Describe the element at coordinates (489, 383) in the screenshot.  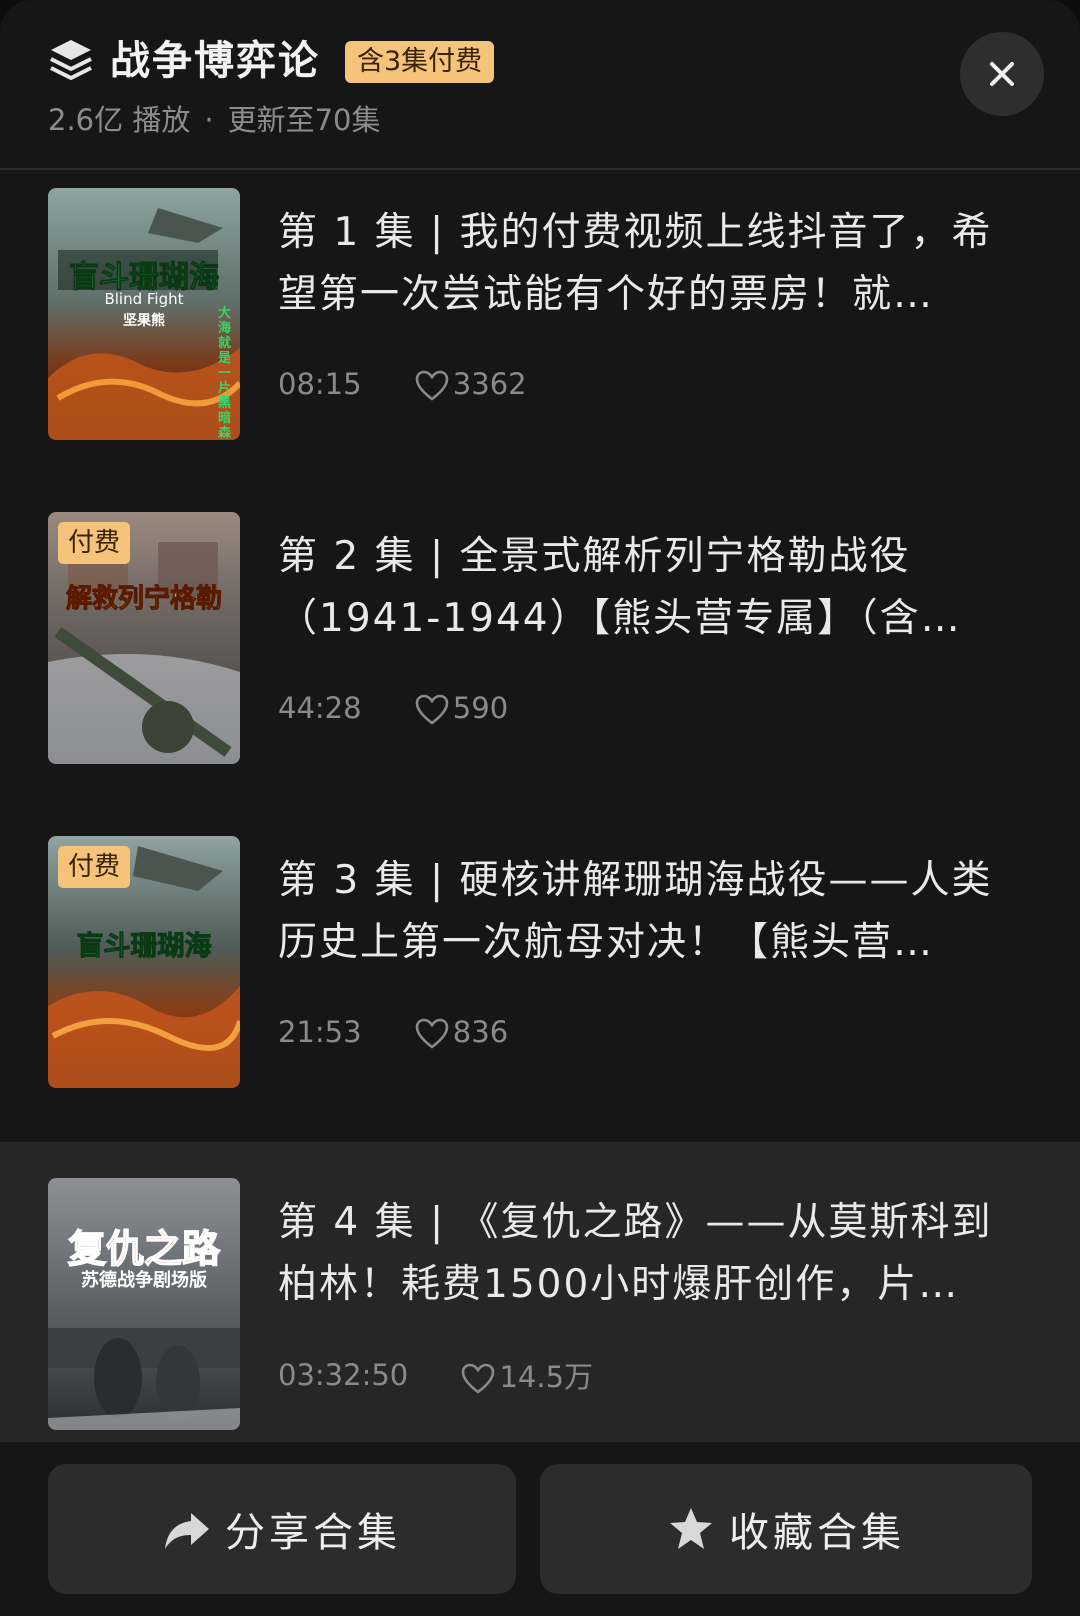
I see `like-count: 3362` at that location.